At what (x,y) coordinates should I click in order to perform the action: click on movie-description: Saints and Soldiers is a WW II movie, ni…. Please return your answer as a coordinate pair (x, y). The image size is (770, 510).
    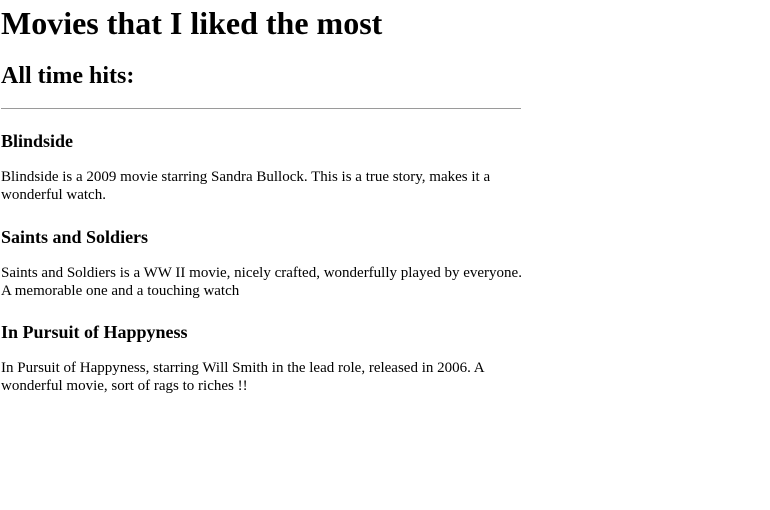
    Looking at the image, I should click on (261, 282).